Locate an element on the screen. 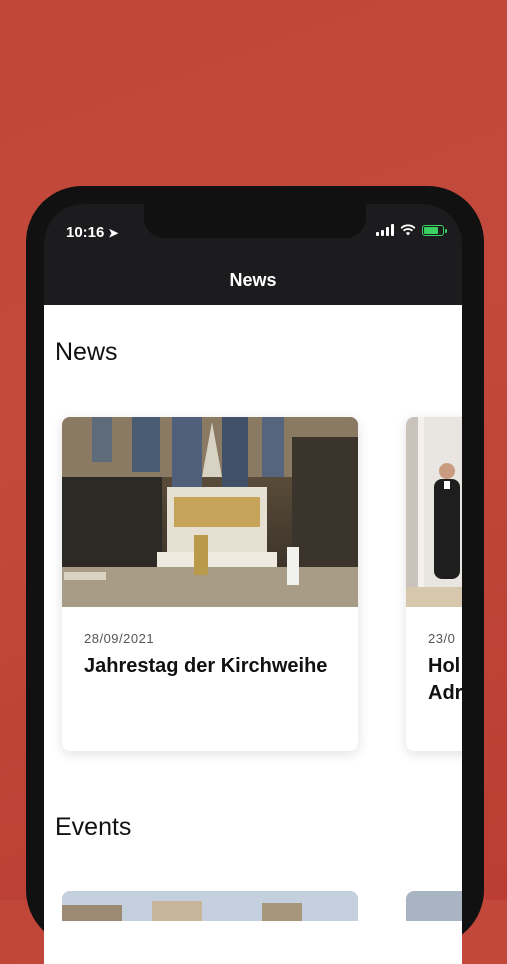  battery-charging-icon is located at coordinates (434, 230).